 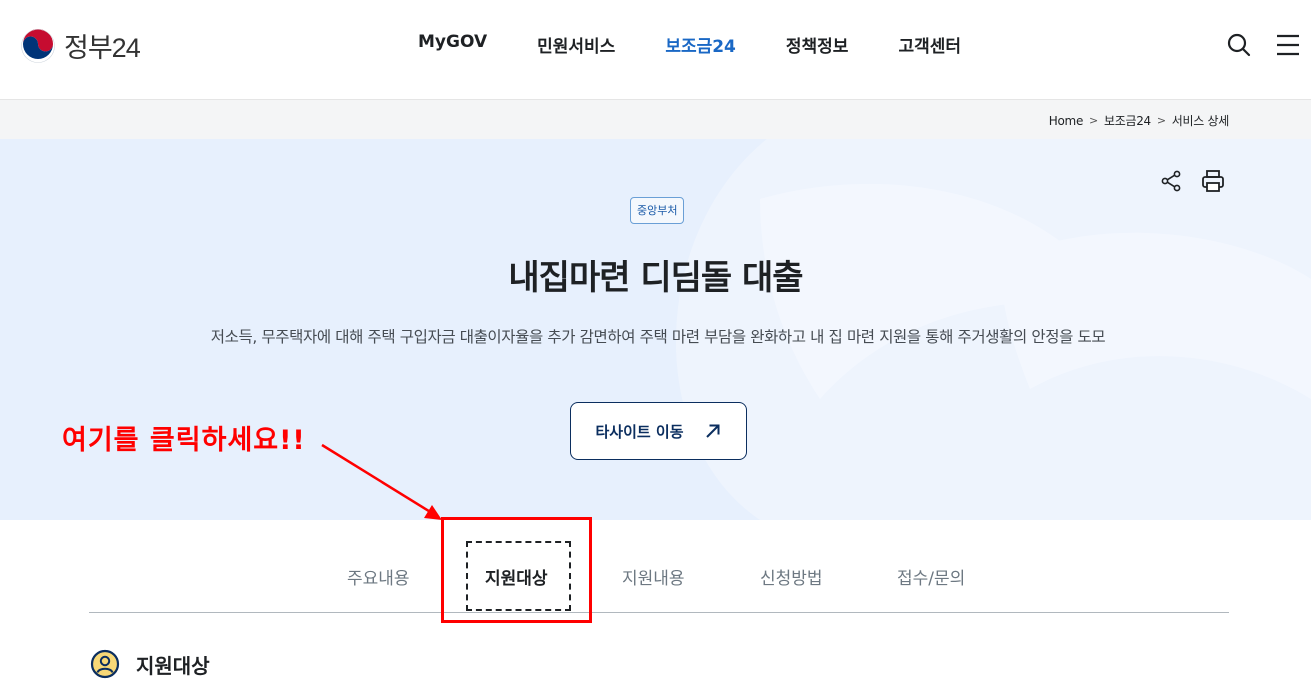 What do you see at coordinates (516, 570) in the screenshot?
I see `annotation-highlight-box` at bounding box center [516, 570].